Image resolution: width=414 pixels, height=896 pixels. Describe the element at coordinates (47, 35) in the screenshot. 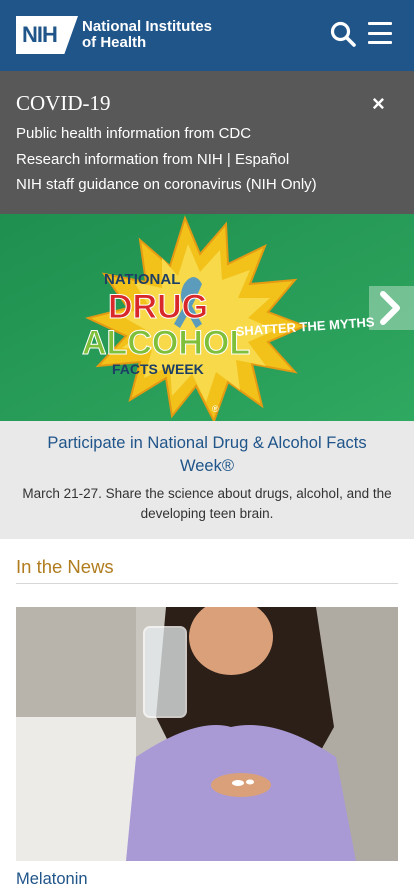

I see `nih-logo-badge: NIH` at that location.